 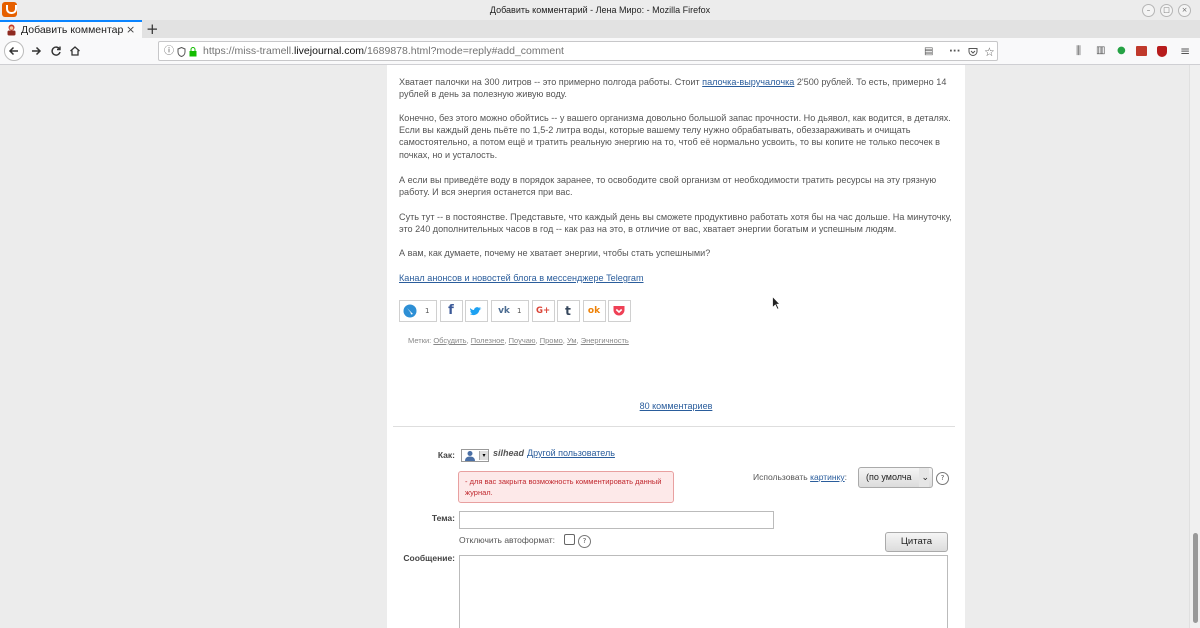 What do you see at coordinates (569, 539) in the screenshot?
I see `autoformat-checkbox` at bounding box center [569, 539].